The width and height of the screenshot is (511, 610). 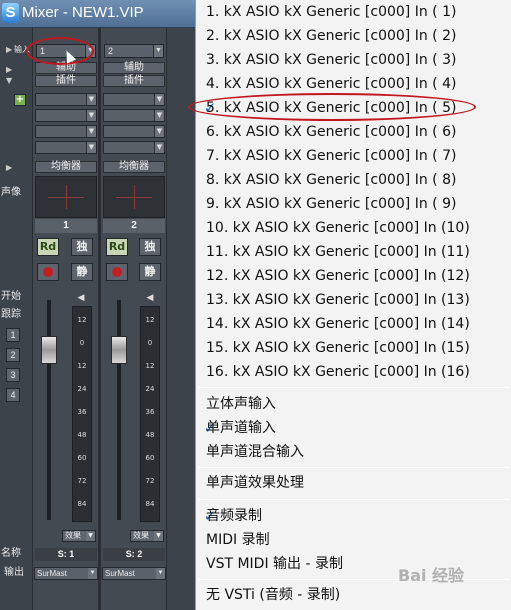 What do you see at coordinates (13, 335) in the screenshot?
I see `side-number-button: 1` at bounding box center [13, 335].